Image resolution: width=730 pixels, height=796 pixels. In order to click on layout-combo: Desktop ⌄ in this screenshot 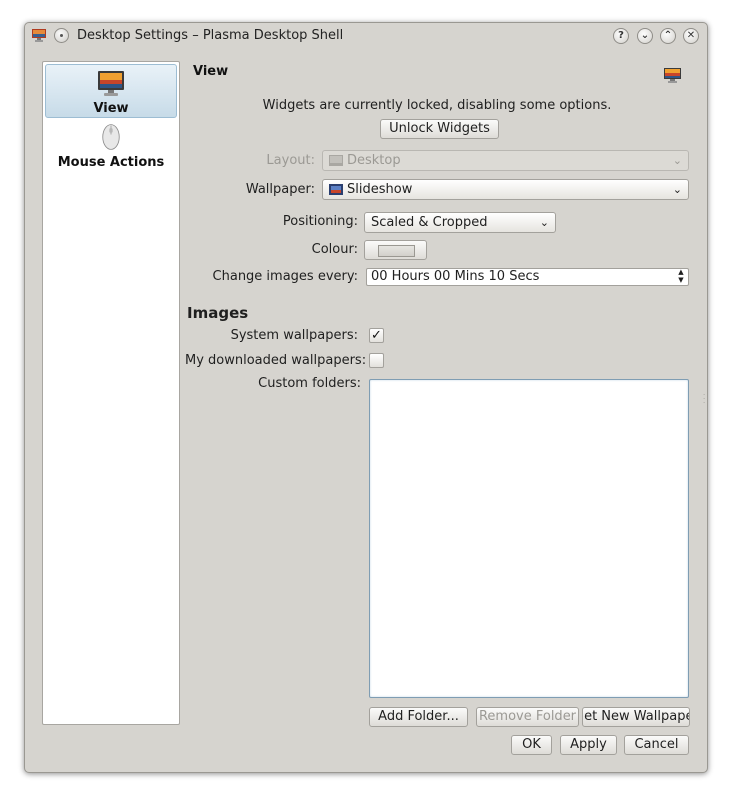, I will do `click(505, 160)`.